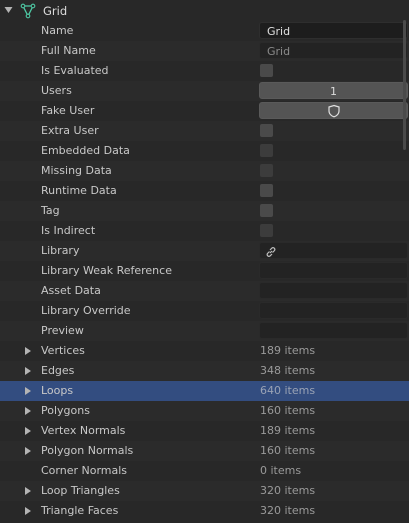  What do you see at coordinates (204, 291) in the screenshot?
I see `property-row-asset-data: Asset Data` at bounding box center [204, 291].